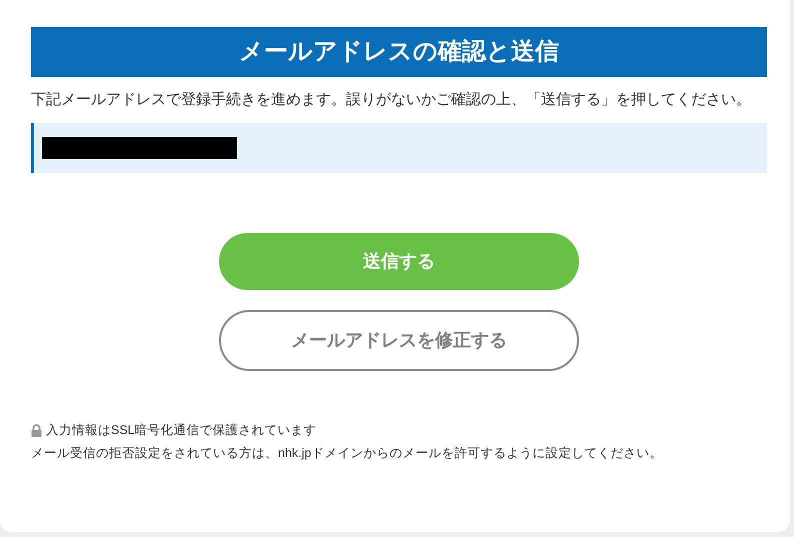  Describe the element at coordinates (391, 100) in the screenshot. I see `description-text: 下記メールアドレスで登録手続きを進めます。誤りがないかご確認の上、「送信する」を押してください。` at that location.